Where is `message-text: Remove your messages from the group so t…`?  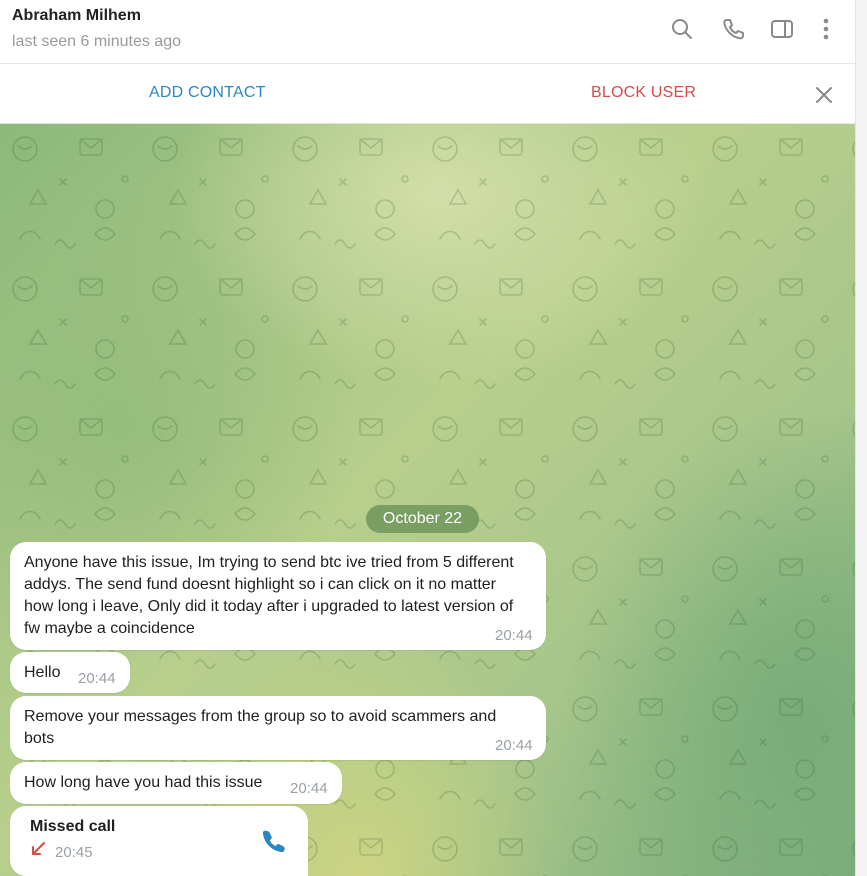
message-text: Remove your messages from the group so t… is located at coordinates (260, 727).